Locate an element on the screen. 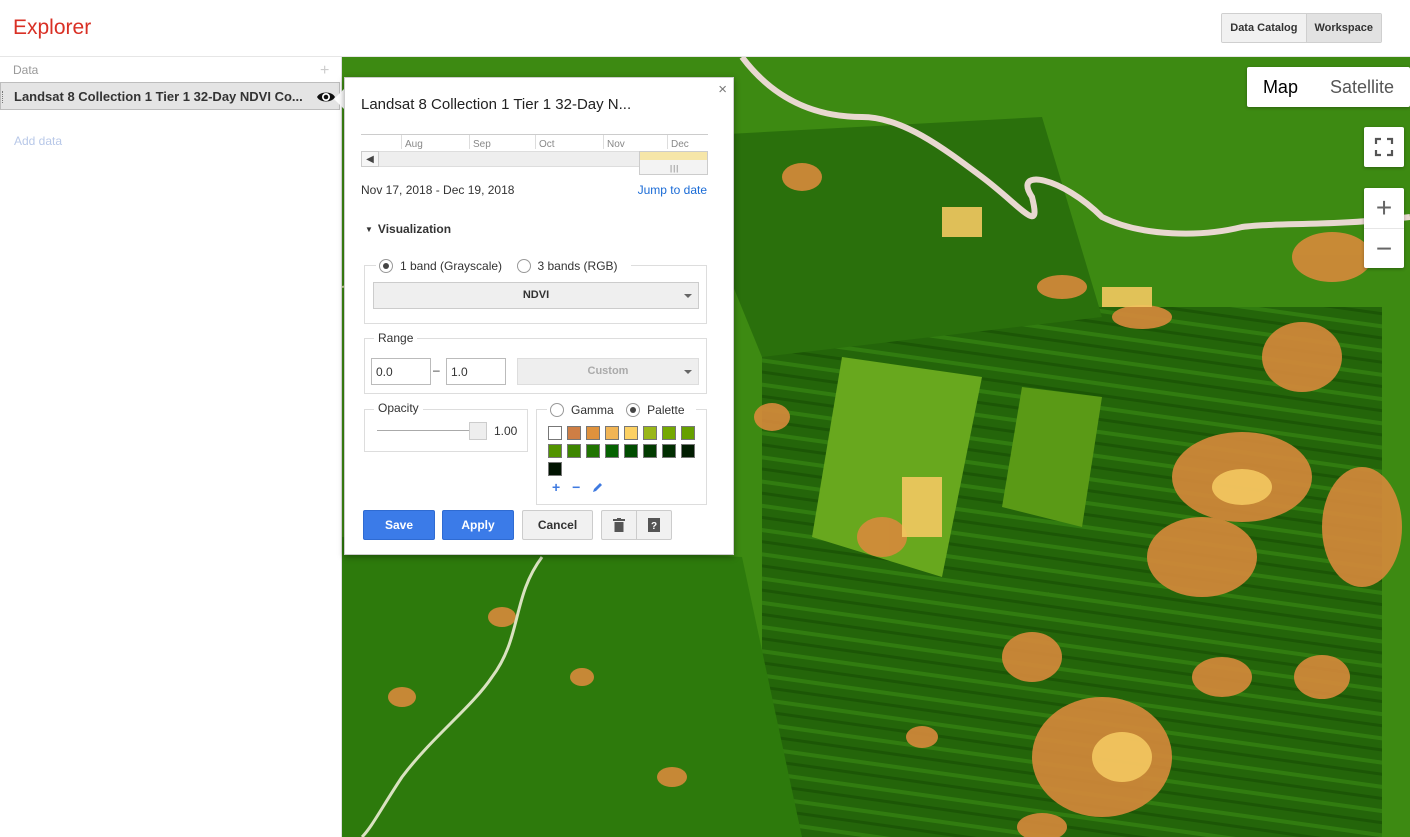 Image resolution: width=1410 pixels, height=837 pixels. zoom-controls: + − is located at coordinates (1384, 228).